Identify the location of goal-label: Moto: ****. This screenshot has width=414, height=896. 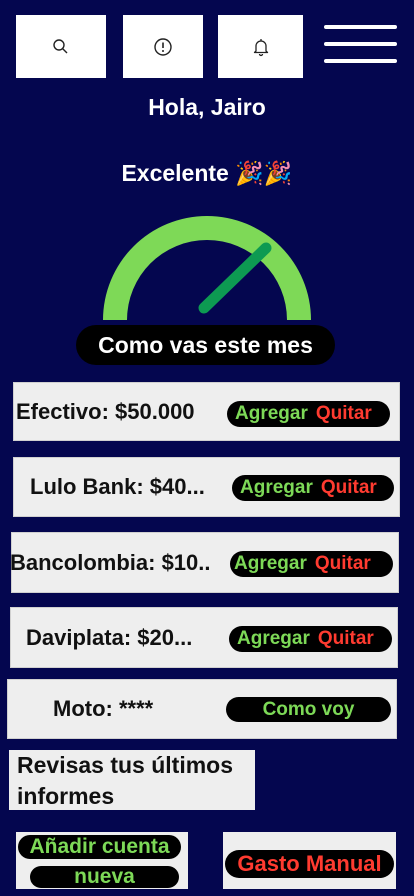
(103, 708).